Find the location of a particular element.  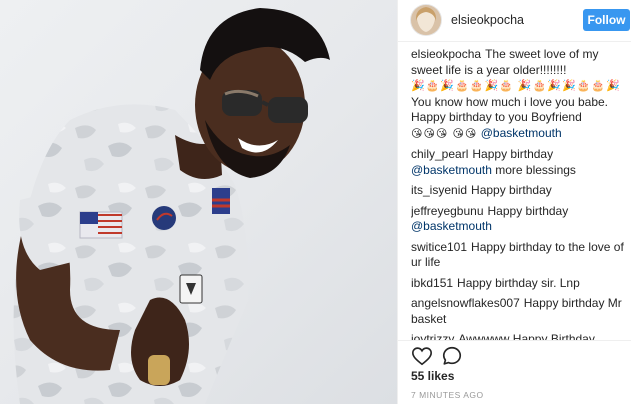

comment-emoji: 🎉🎂🎉🎂🎂🎉🎂 🎉🎂🎉🎉🎂🎂🎉 is located at coordinates (516, 86).